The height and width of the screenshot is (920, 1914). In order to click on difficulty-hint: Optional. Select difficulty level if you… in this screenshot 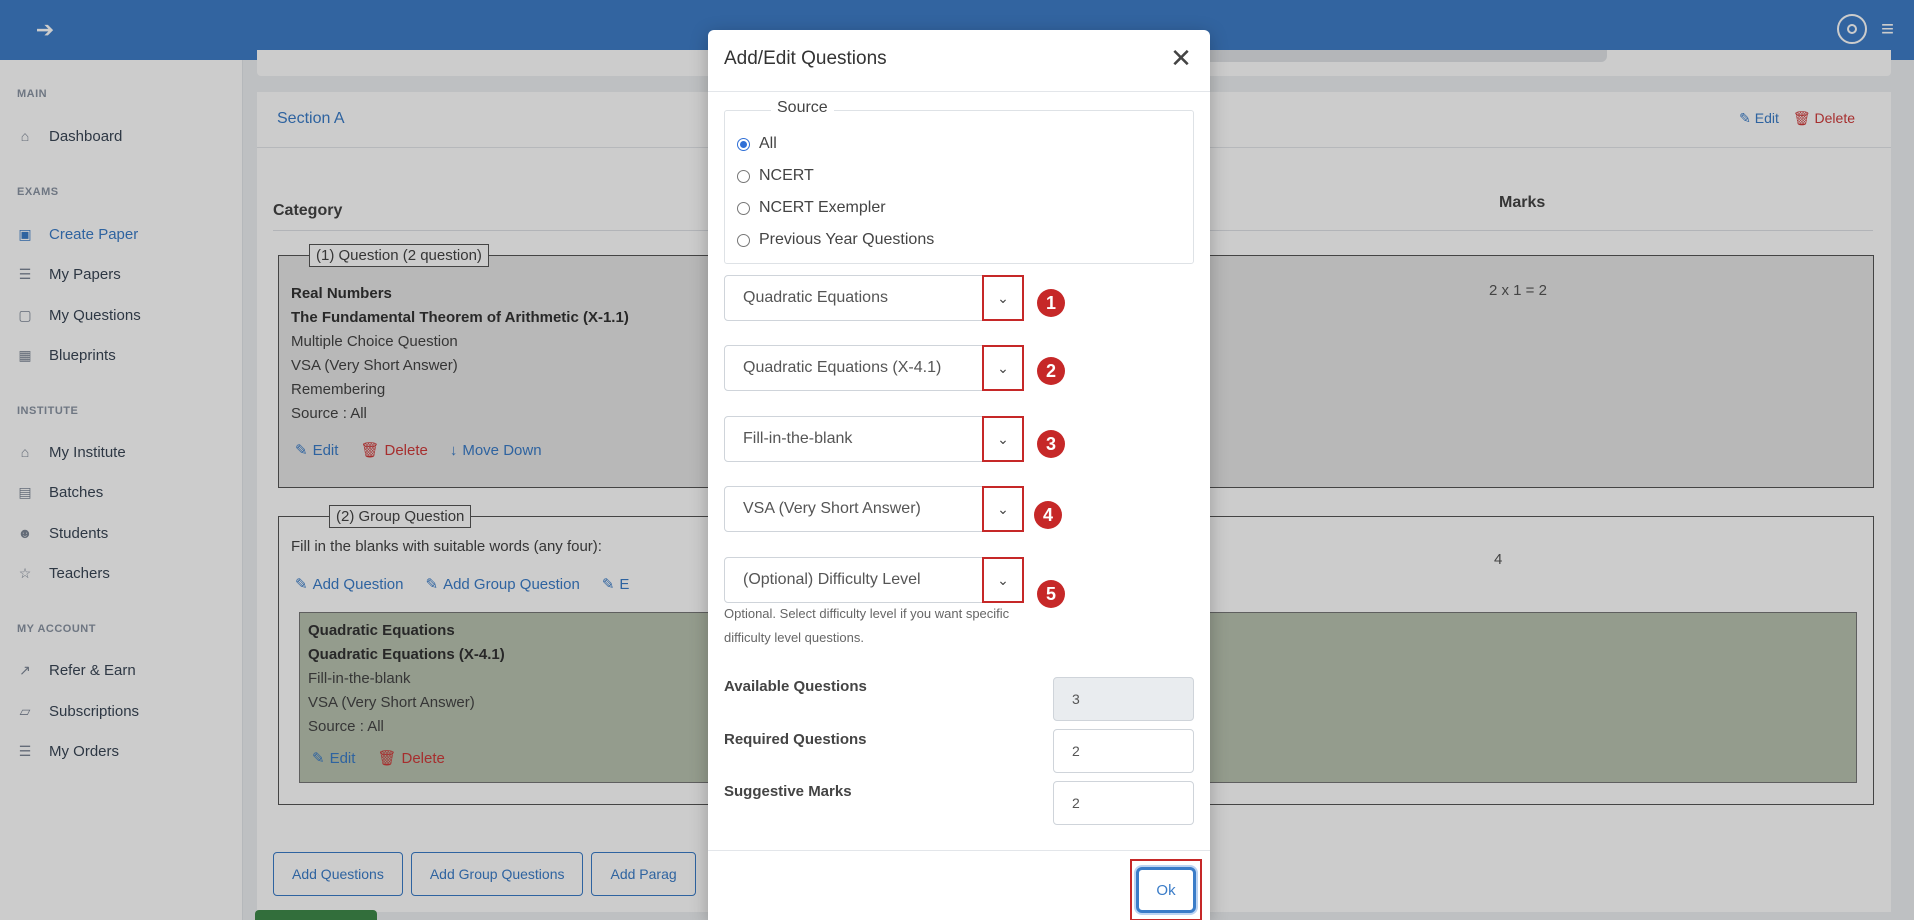, I will do `click(867, 625)`.